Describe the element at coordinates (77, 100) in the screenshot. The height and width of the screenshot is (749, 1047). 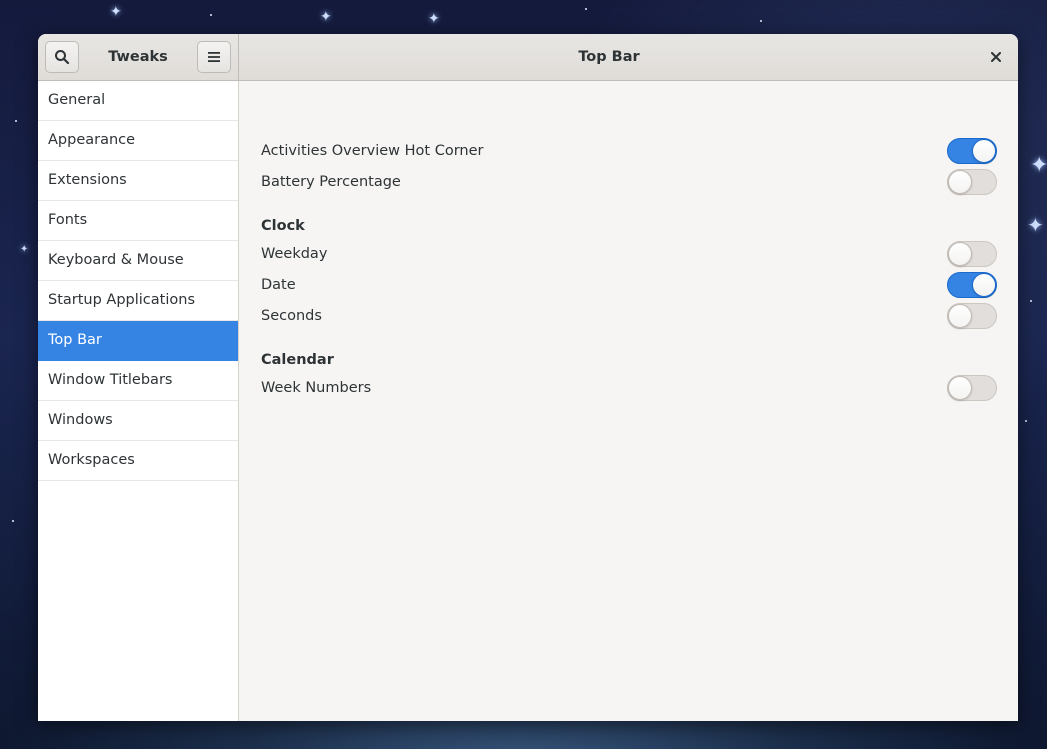
I see `sidebar-item-label: General` at that location.